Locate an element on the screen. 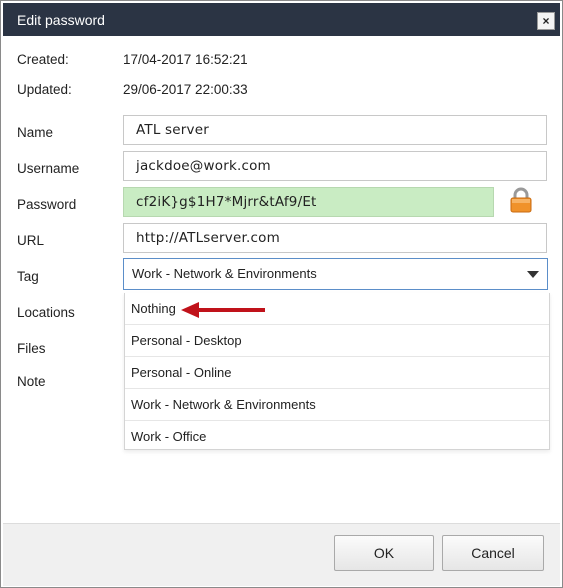 The image size is (563, 588). tag-option-personal-online: Personal - Online is located at coordinates (337, 373).